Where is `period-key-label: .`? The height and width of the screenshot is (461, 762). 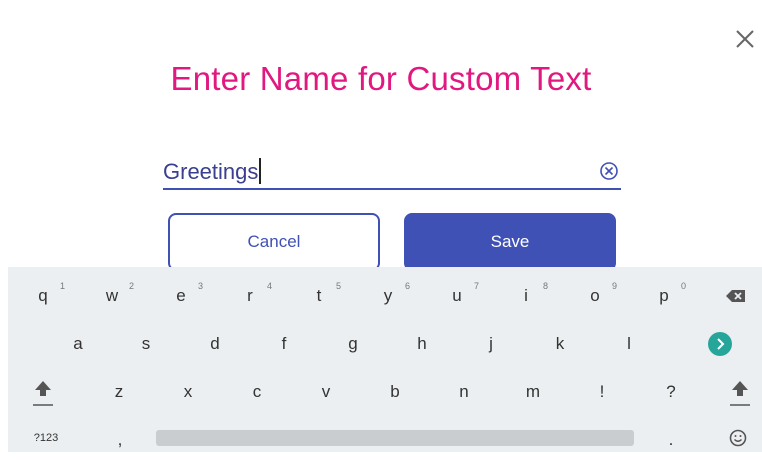 period-key-label: . is located at coordinates (671, 439).